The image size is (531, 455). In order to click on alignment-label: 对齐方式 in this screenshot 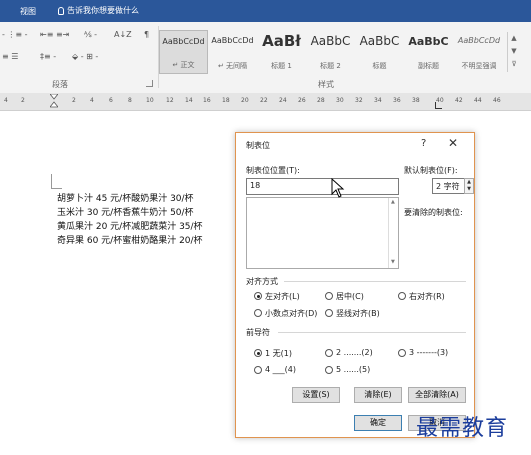, I will do `click(262, 281)`.